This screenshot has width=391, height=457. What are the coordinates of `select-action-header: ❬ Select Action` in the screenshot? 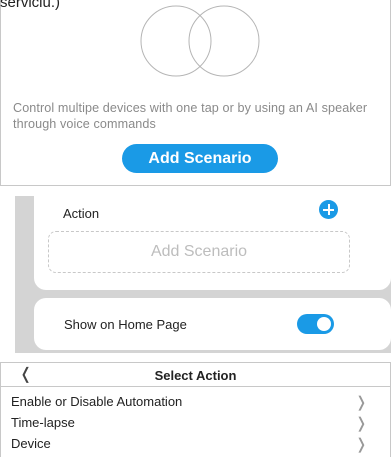 It's located at (195, 375).